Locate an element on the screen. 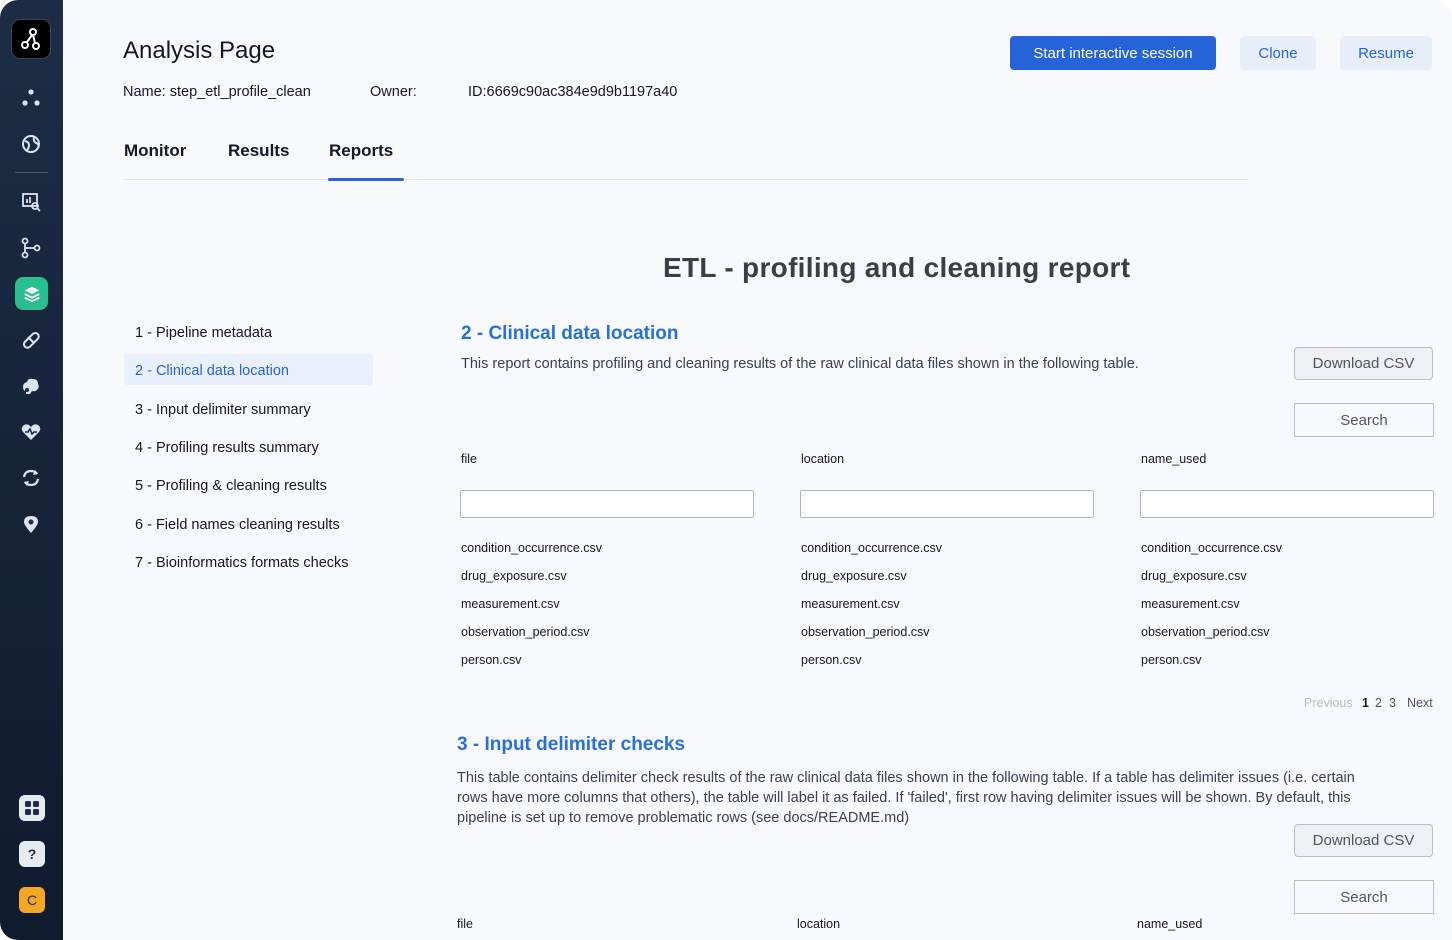 This screenshot has width=1452, height=940. network-icon is located at coordinates (31, 98).